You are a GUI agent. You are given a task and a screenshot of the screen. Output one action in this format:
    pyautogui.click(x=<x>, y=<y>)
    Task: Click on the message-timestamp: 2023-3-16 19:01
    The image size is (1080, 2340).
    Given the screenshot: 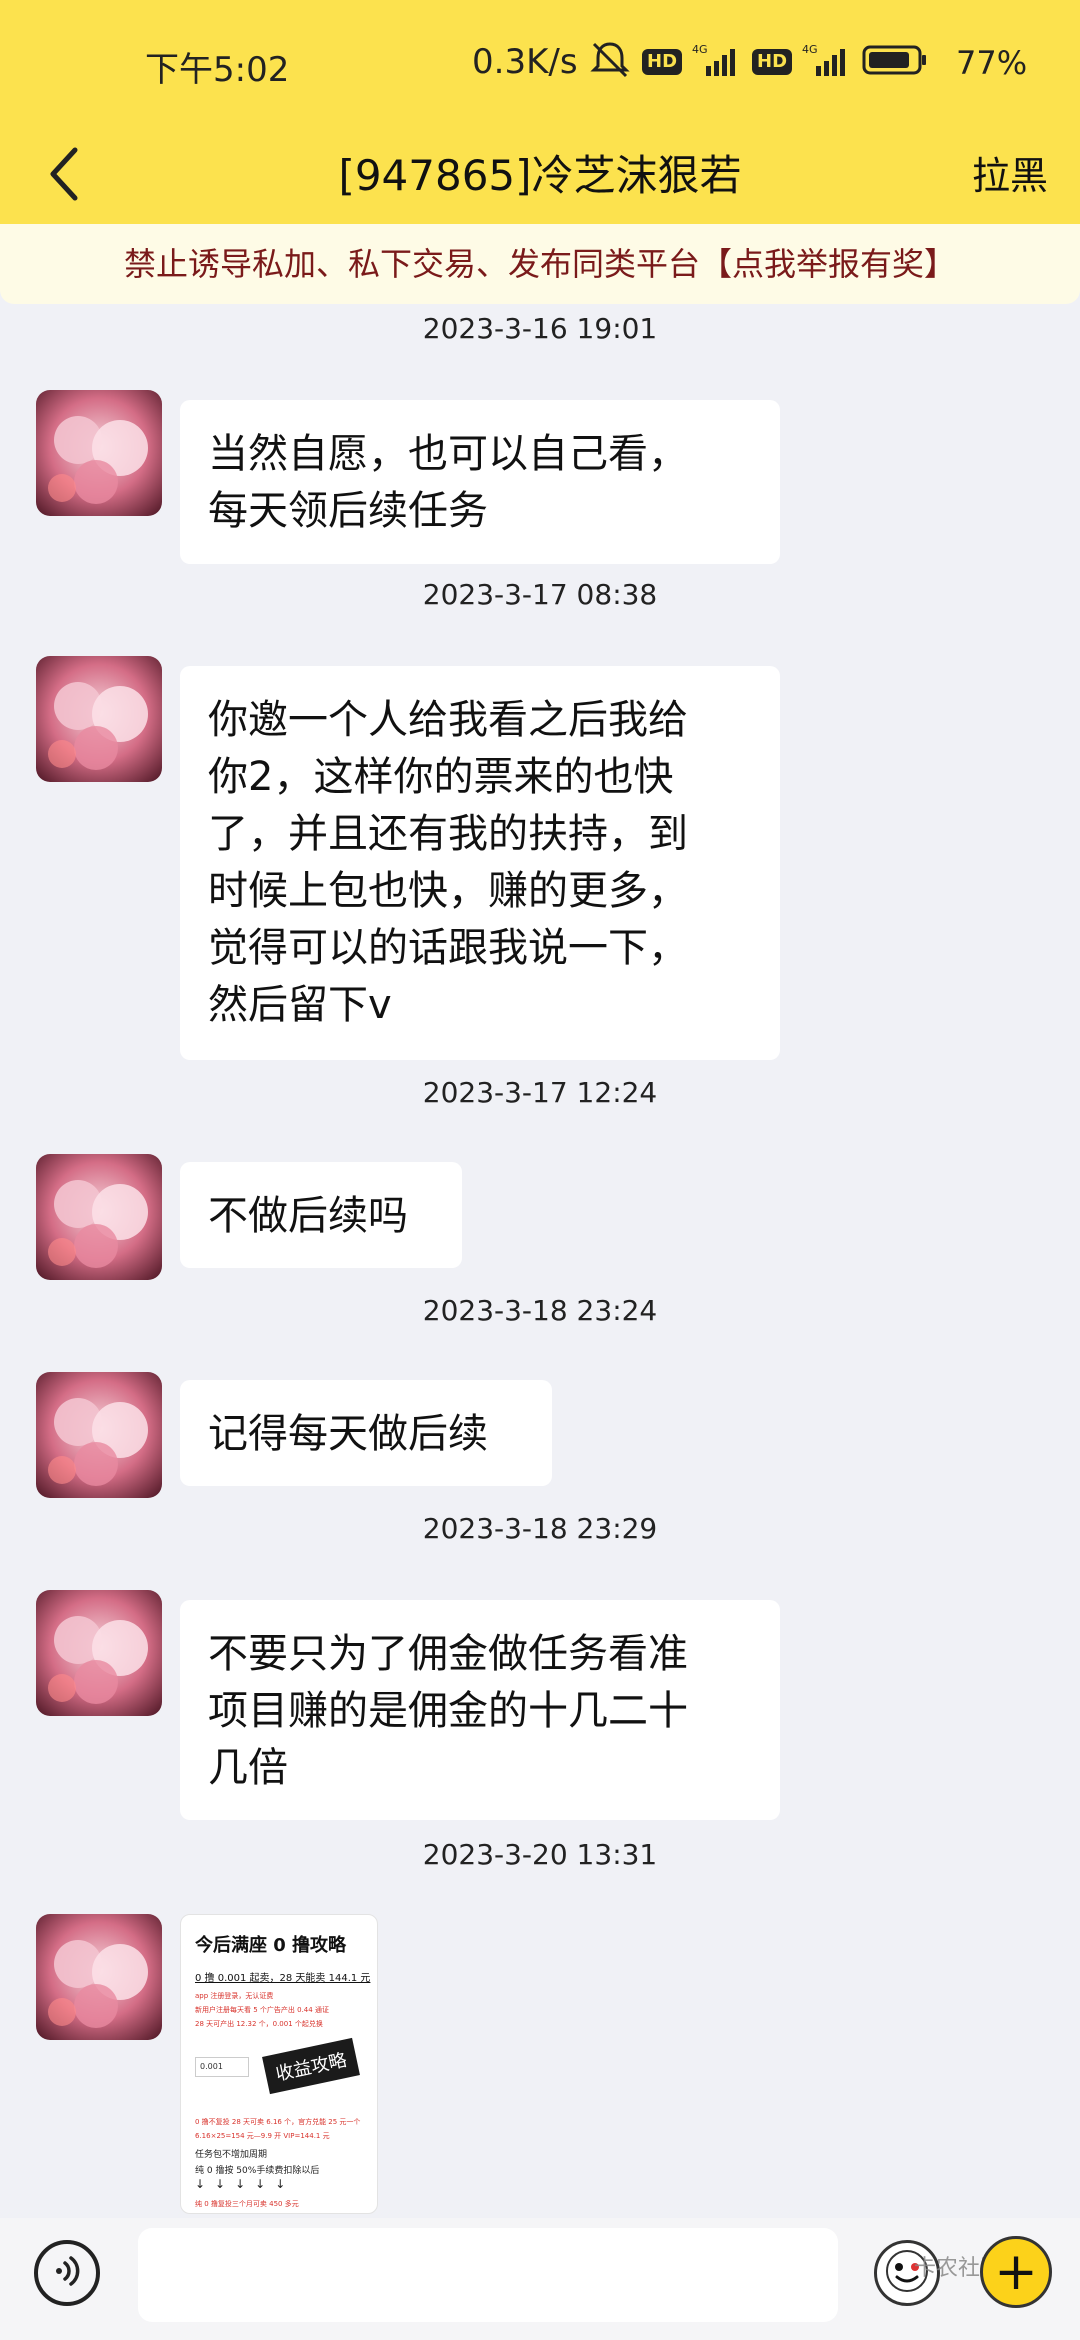 What is the action you would take?
    pyautogui.click(x=540, y=328)
    